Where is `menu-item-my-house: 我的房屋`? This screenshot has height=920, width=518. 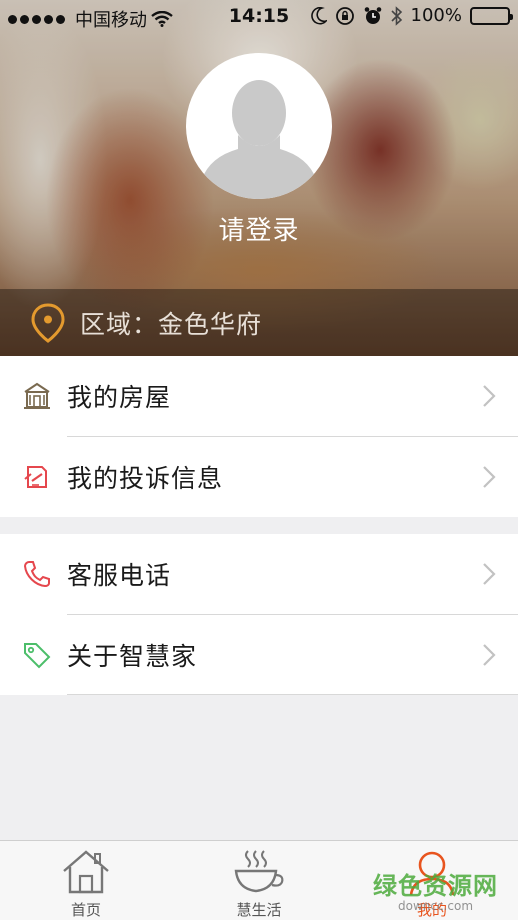 menu-item-my-house: 我的房屋 is located at coordinates (259, 396).